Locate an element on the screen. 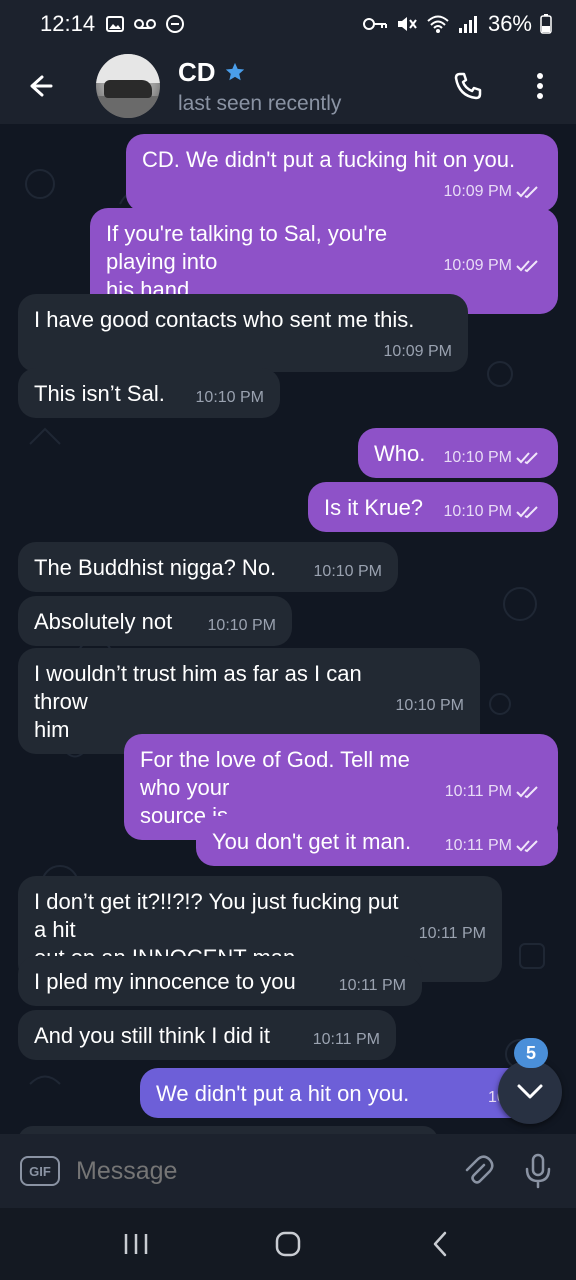 The height and width of the screenshot is (1280, 576). message-bubble-incoming: The Buddhist nigga? No. 10:10 PM is located at coordinates (208, 567).